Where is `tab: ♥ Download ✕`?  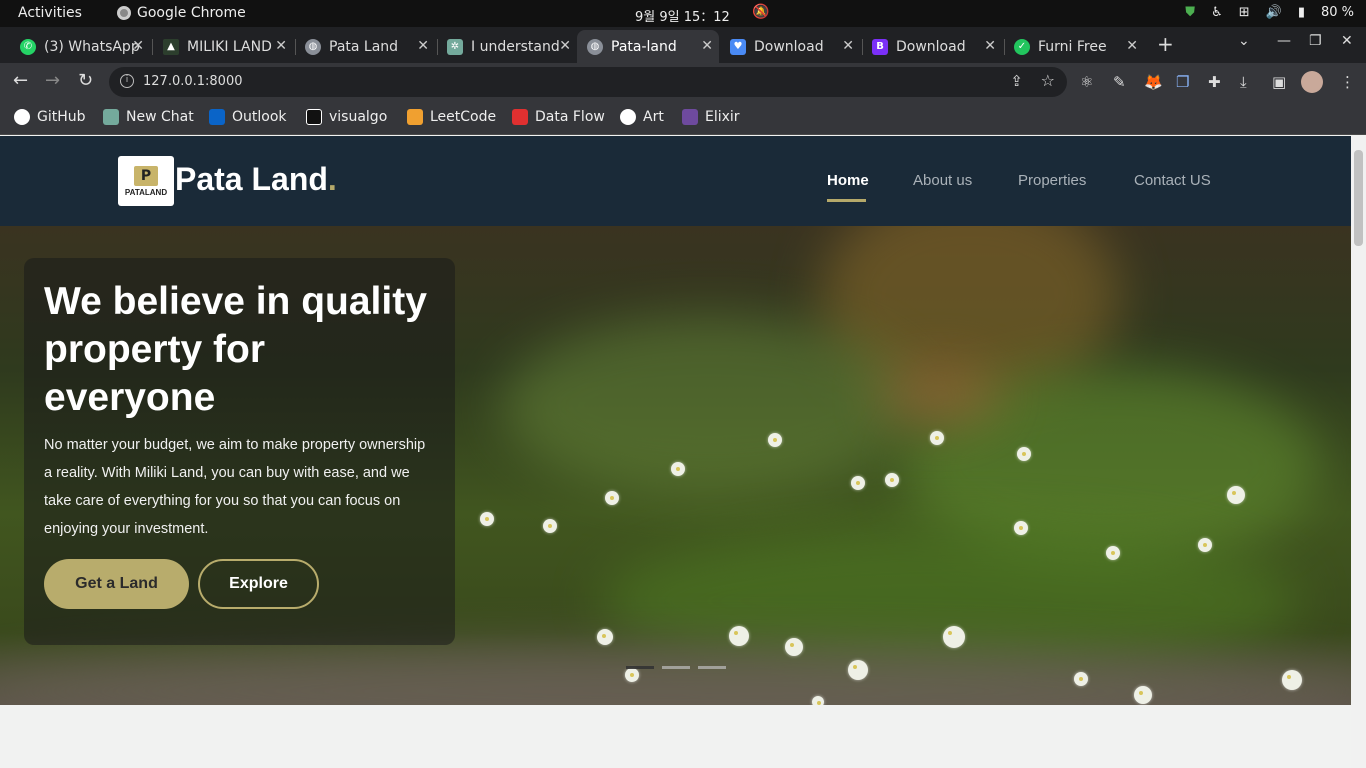 tab: ♥ Download ✕ is located at coordinates (790, 46).